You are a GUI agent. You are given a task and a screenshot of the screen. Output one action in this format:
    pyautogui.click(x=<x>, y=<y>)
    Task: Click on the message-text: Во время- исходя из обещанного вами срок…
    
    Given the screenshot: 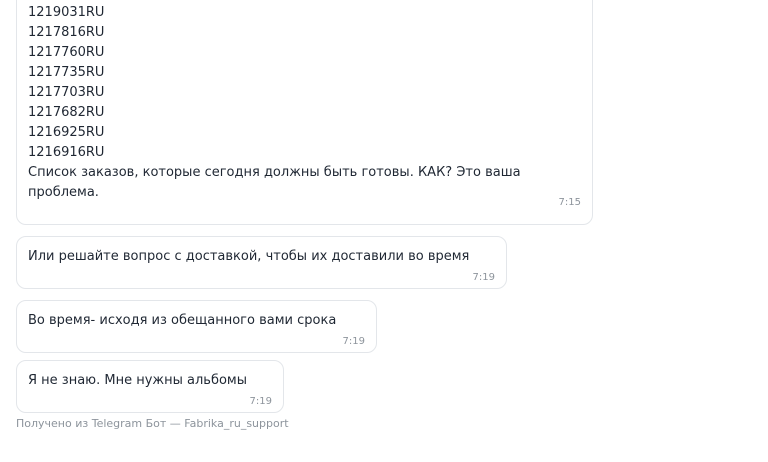 What is the action you would take?
    pyautogui.click(x=182, y=320)
    